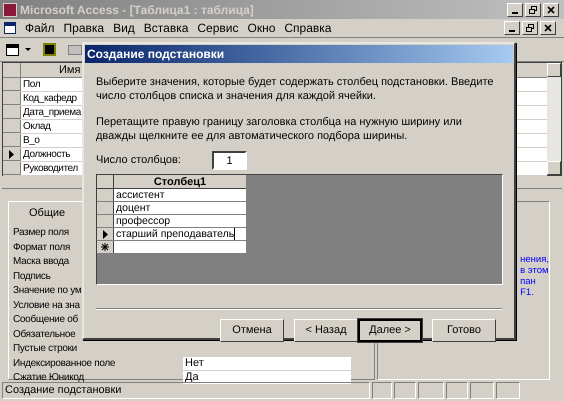 This screenshot has width=564, height=401. I want to click on save-icon, so click(49, 49).